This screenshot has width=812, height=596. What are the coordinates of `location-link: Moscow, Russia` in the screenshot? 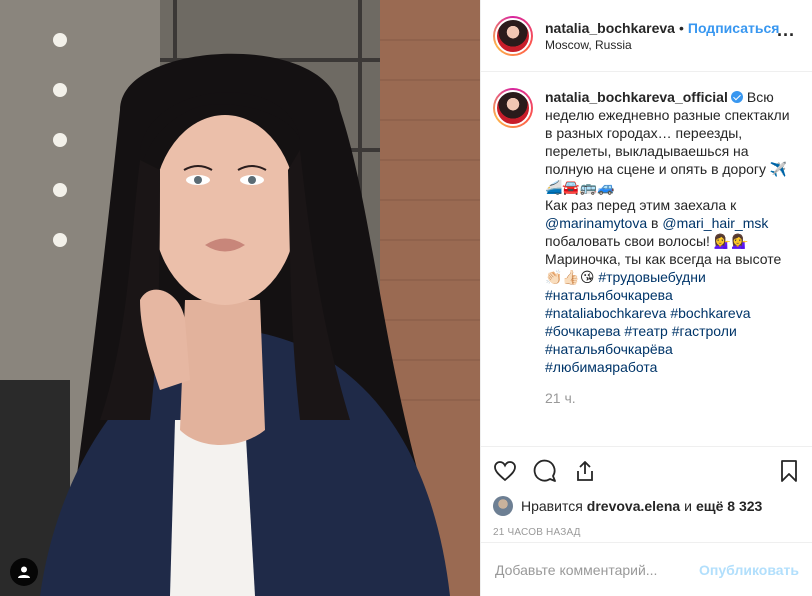 It's located at (659, 45).